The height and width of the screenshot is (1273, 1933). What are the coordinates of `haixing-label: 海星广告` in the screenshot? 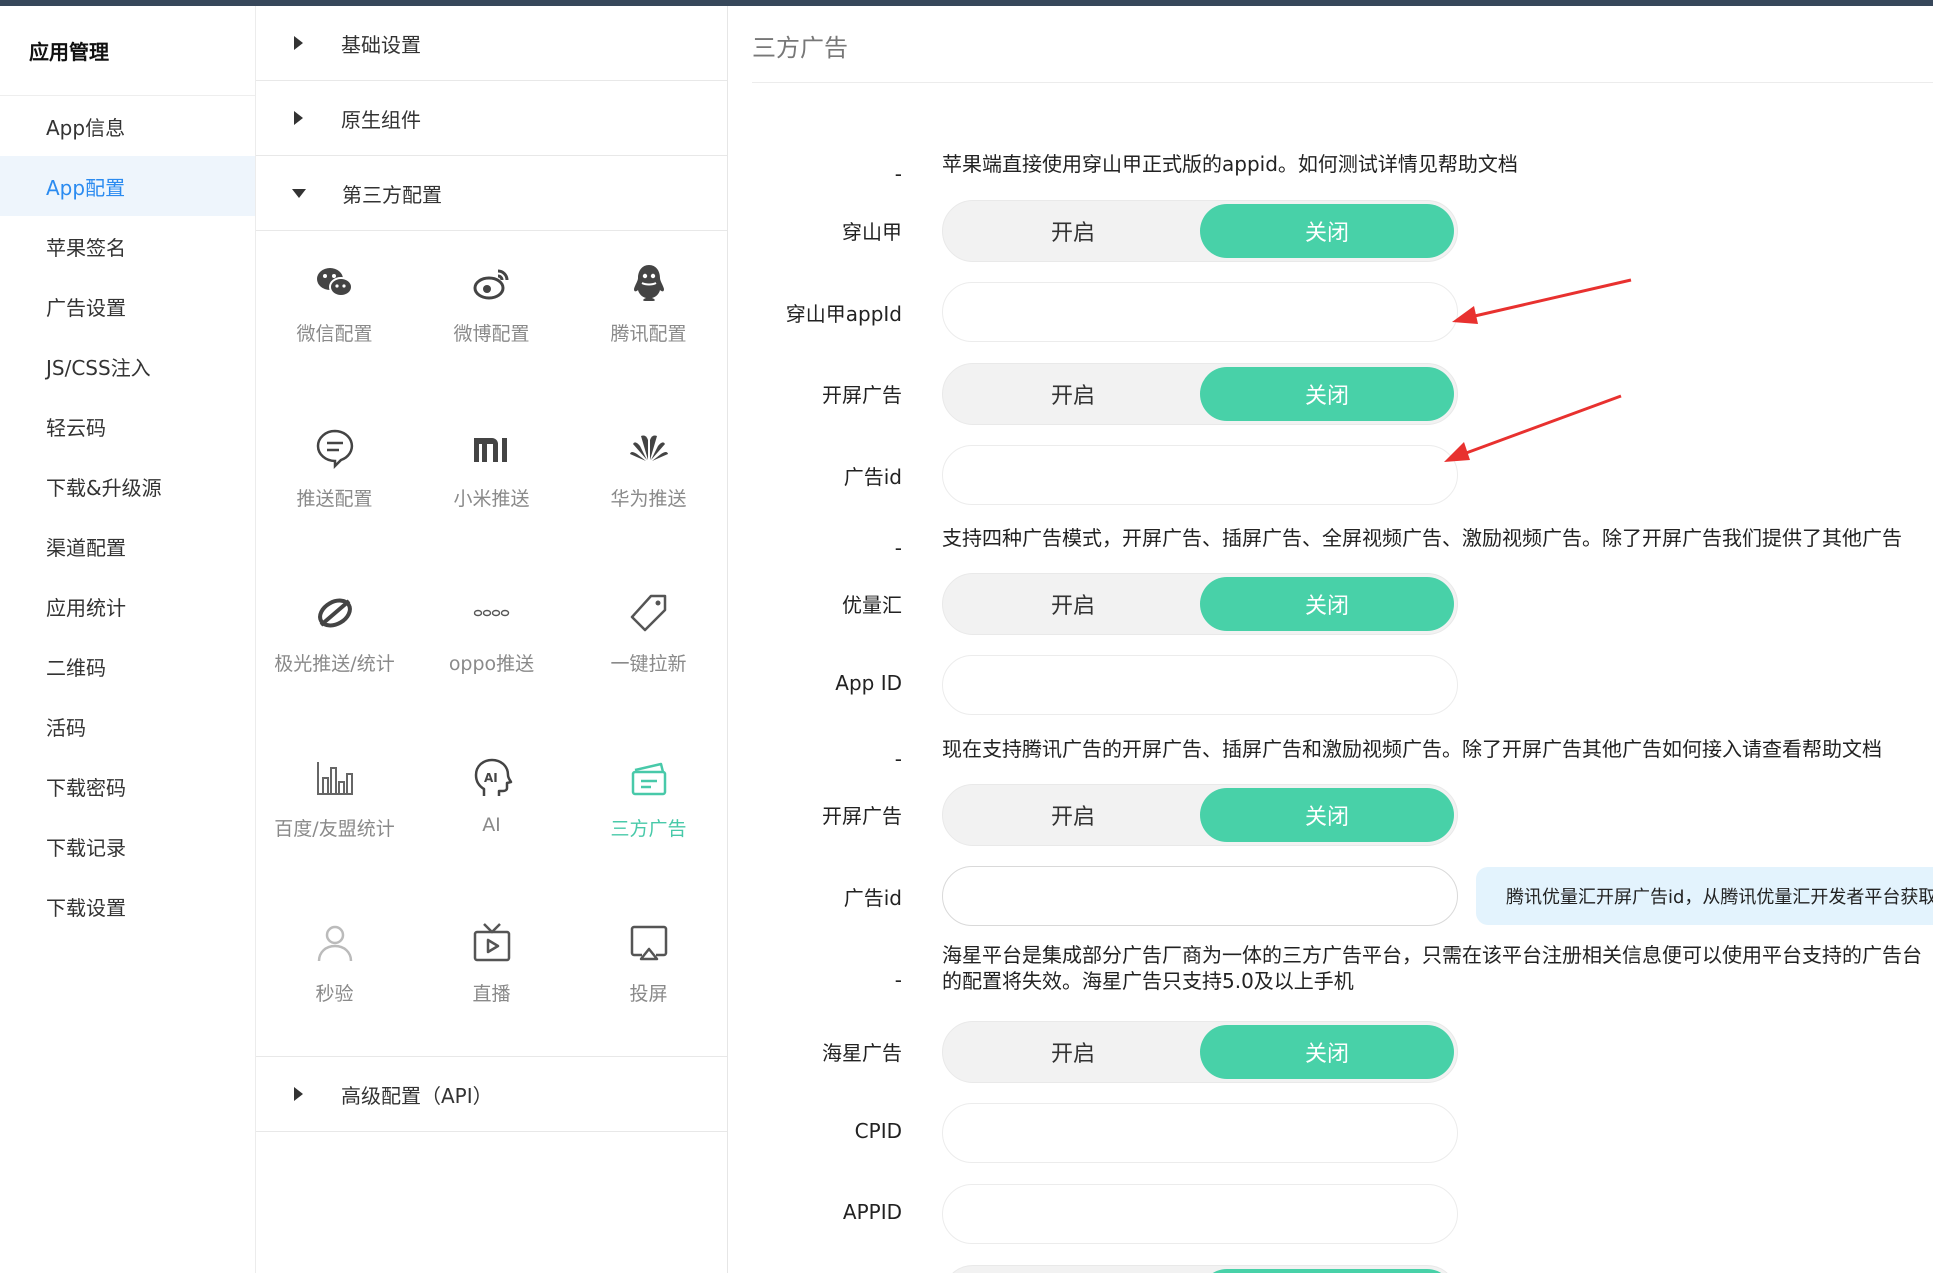 It's located at (862, 1053).